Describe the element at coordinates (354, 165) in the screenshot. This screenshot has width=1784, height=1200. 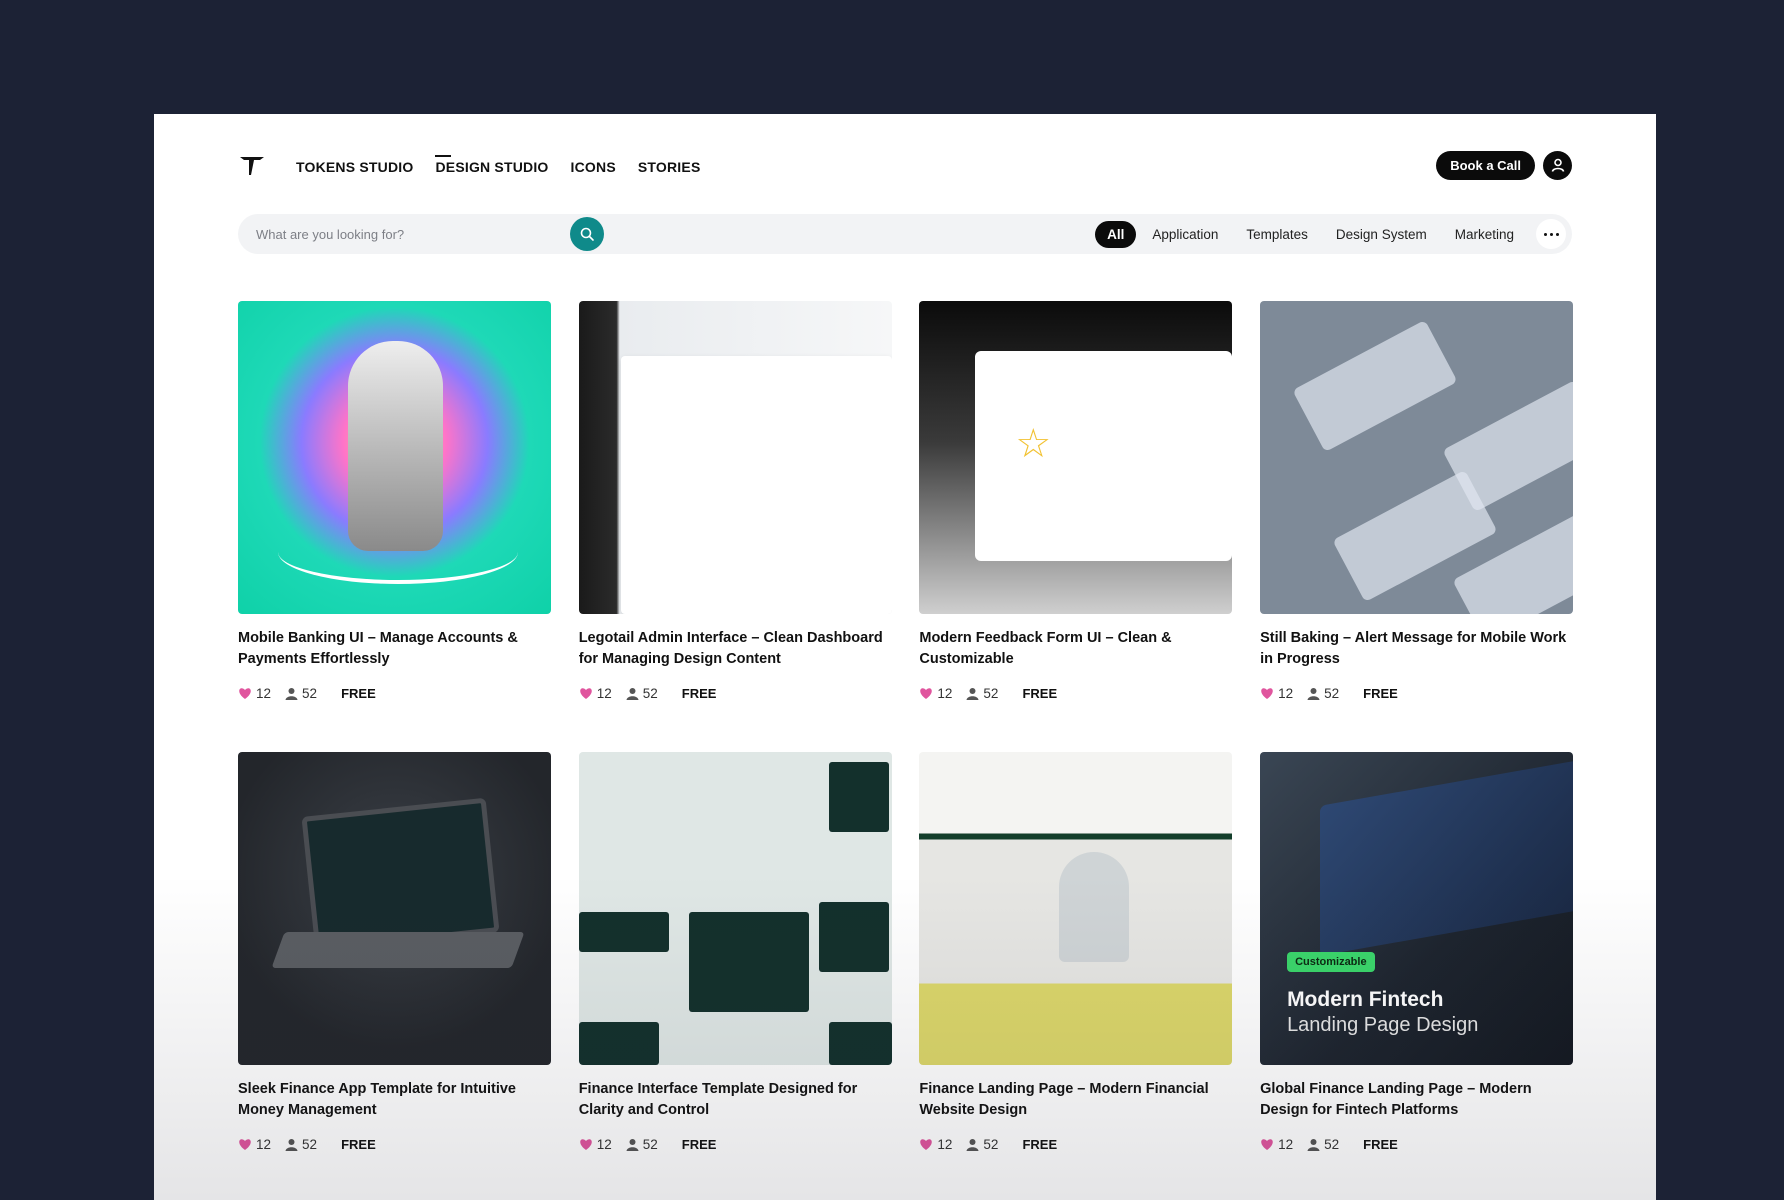
I see `nav-tokens-studio: TOKENS STUDIO` at that location.